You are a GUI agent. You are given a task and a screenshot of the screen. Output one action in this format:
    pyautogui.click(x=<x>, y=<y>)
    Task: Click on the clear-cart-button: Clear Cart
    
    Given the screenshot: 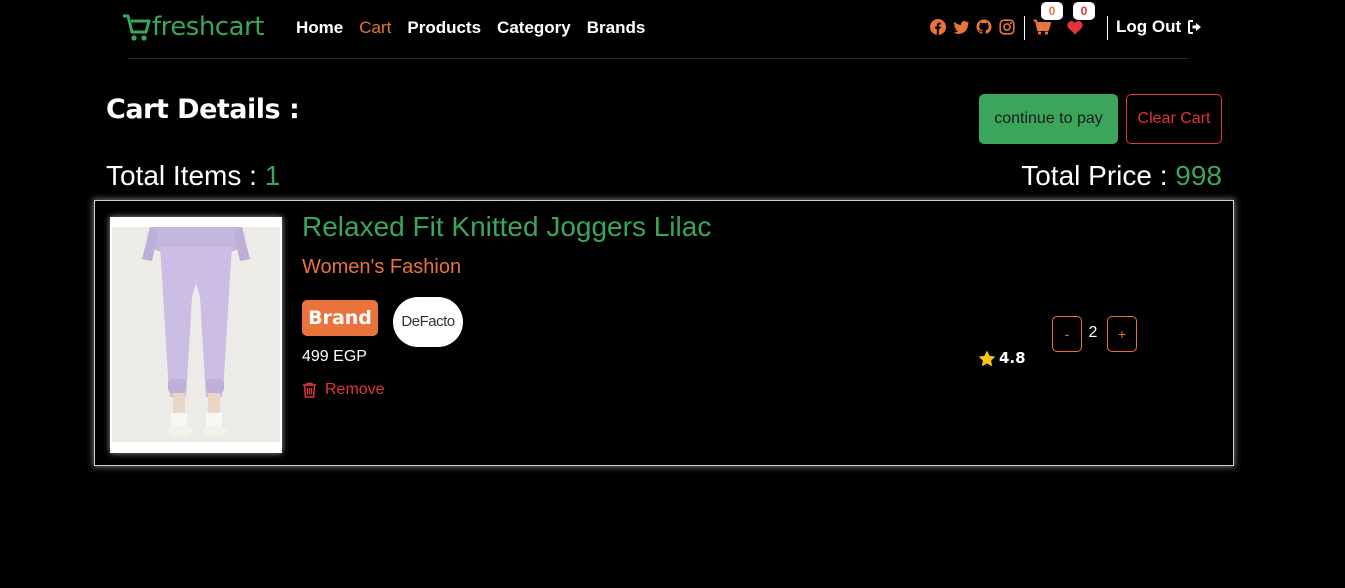 What is the action you would take?
    pyautogui.click(x=1174, y=119)
    